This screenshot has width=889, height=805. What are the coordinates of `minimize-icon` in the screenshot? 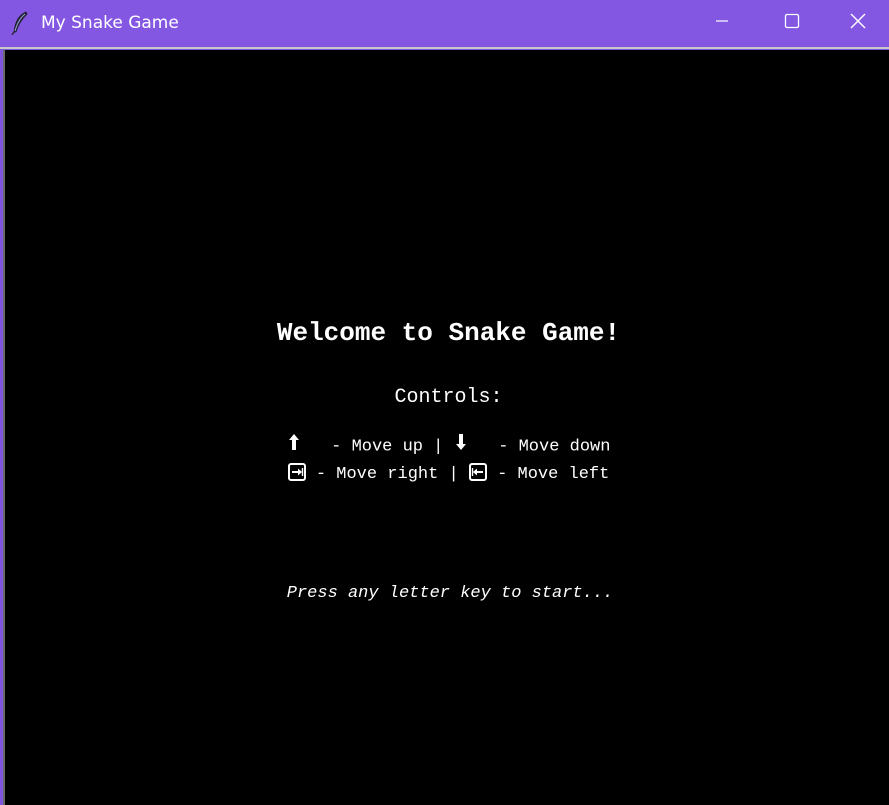 It's located at (722, 23).